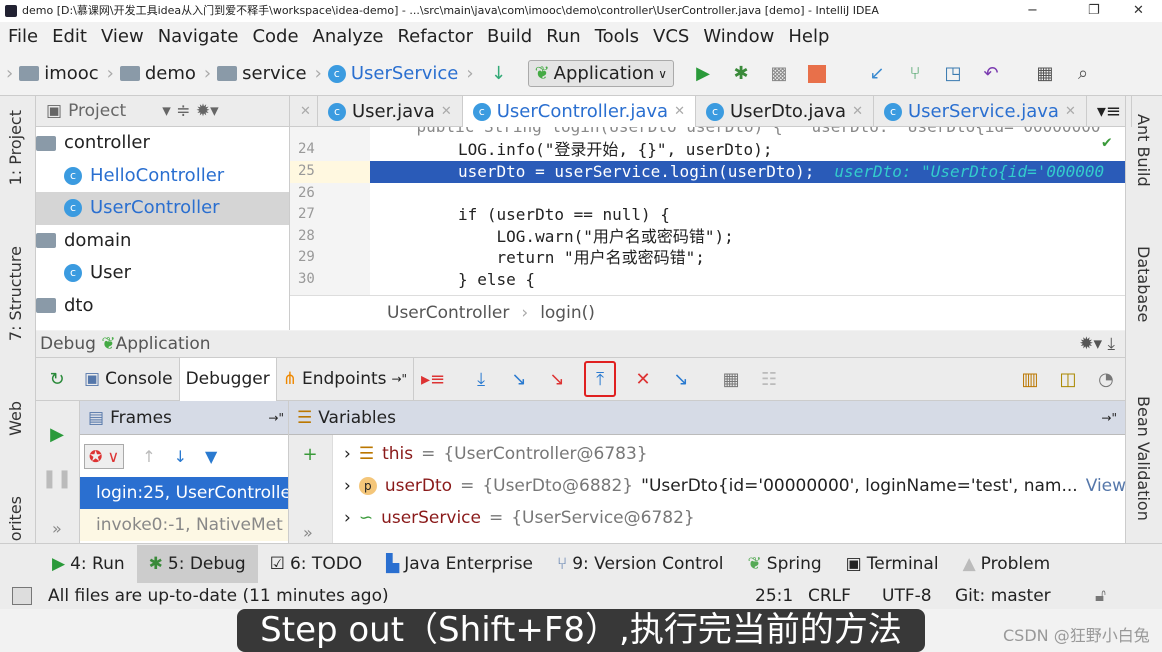 The height and width of the screenshot is (652, 1162). Describe the element at coordinates (69, 37) in the screenshot. I see `menu-edit: Edit` at that location.